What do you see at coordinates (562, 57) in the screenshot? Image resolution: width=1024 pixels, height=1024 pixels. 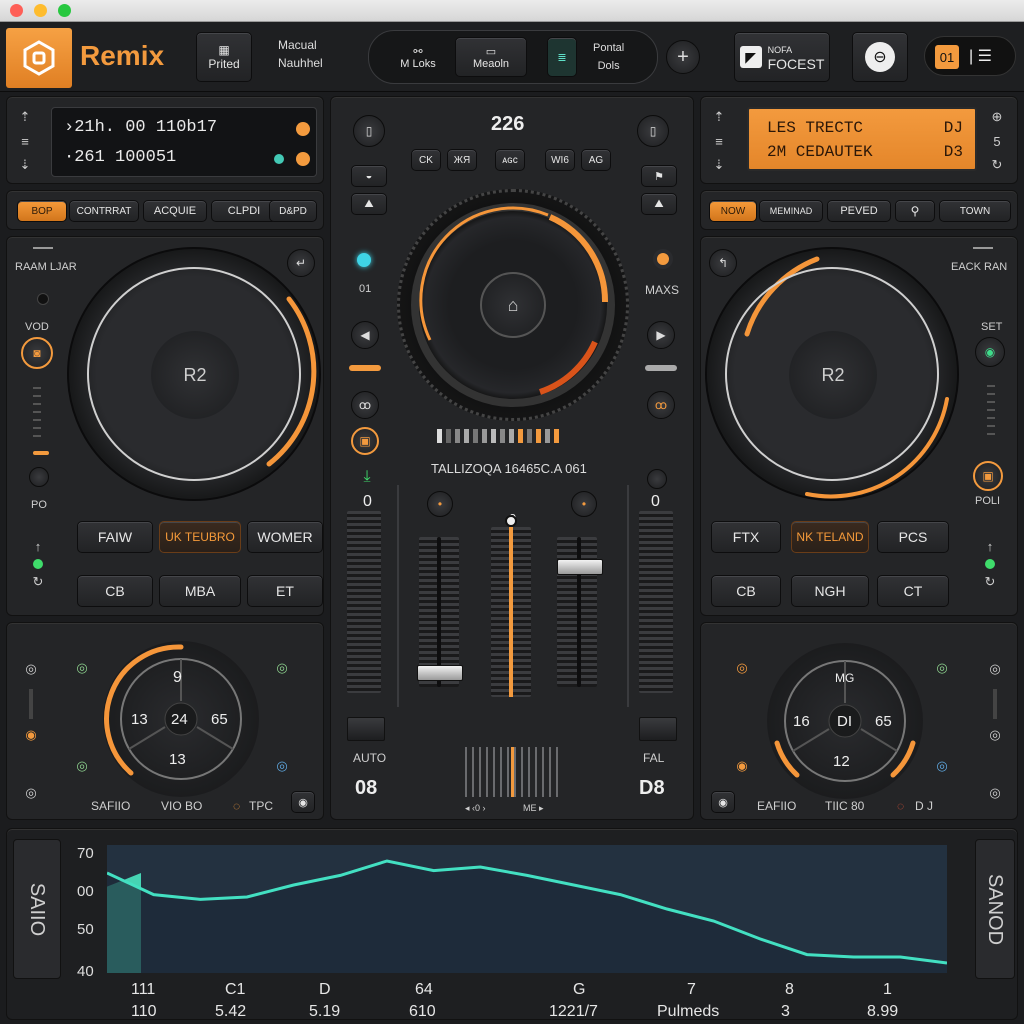 I see `level-button: ≣` at bounding box center [562, 57].